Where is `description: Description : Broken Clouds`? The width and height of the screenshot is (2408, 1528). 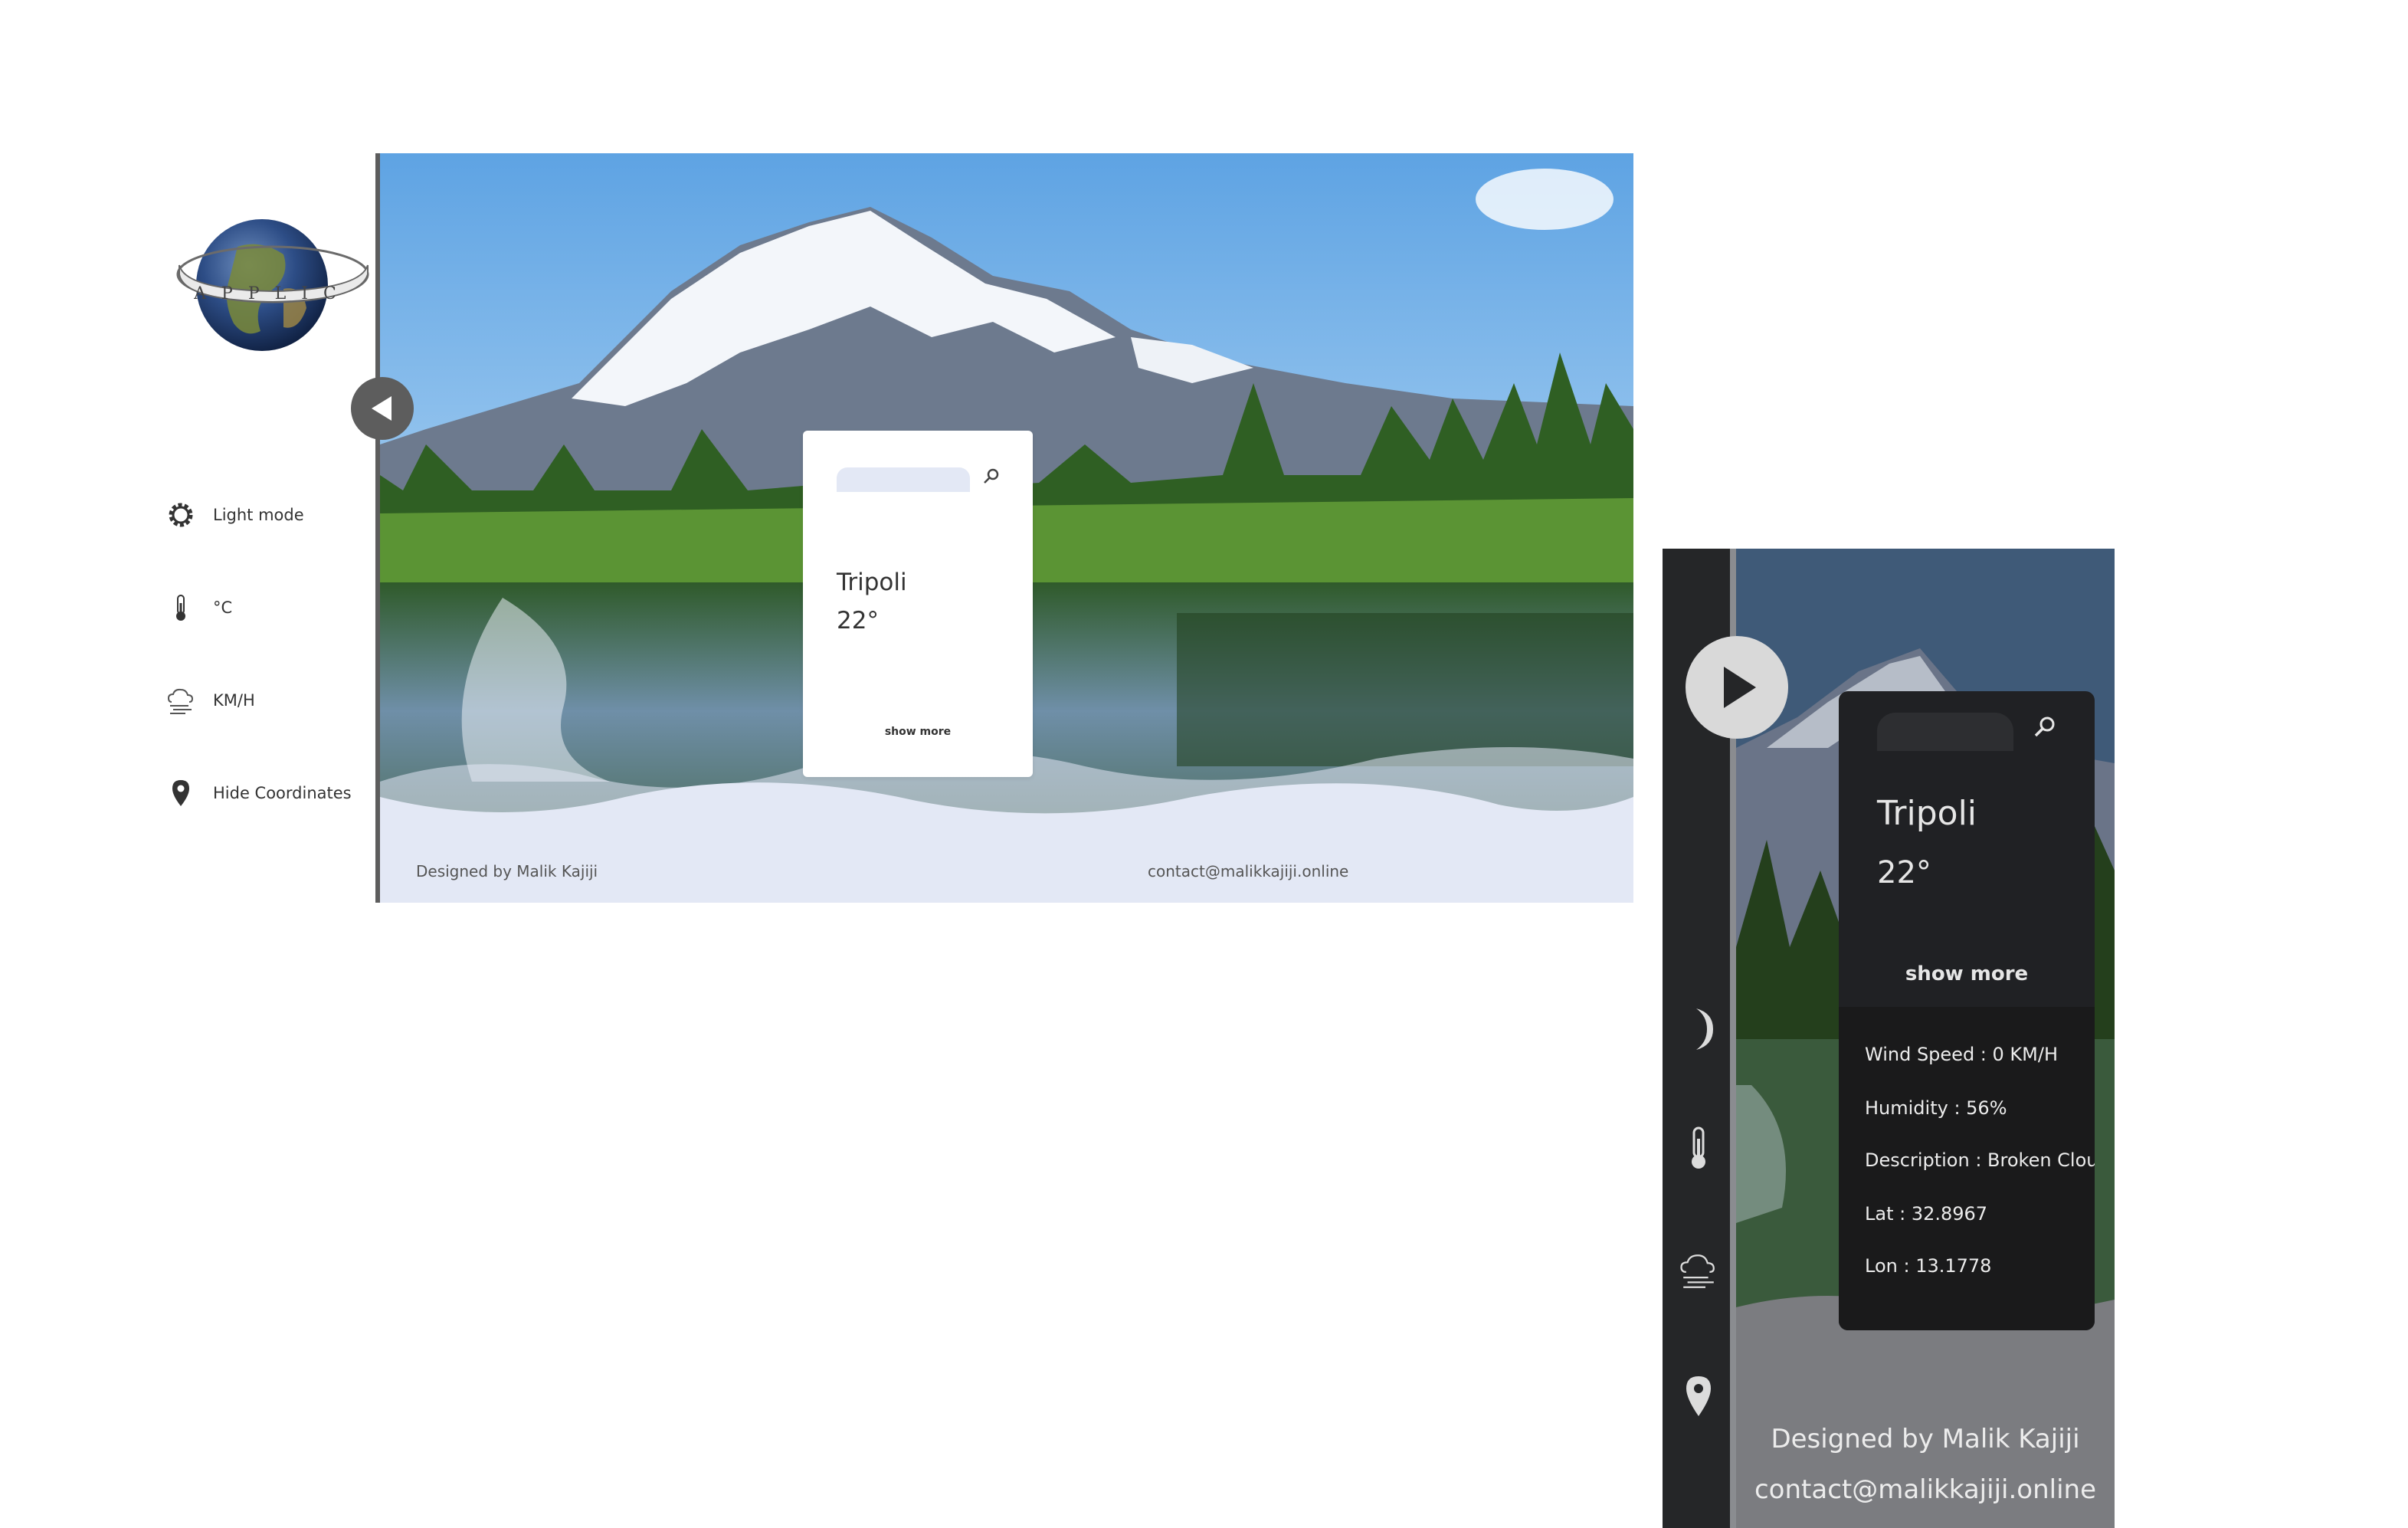
description: Description : Broken Clouds is located at coordinates (1980, 1160).